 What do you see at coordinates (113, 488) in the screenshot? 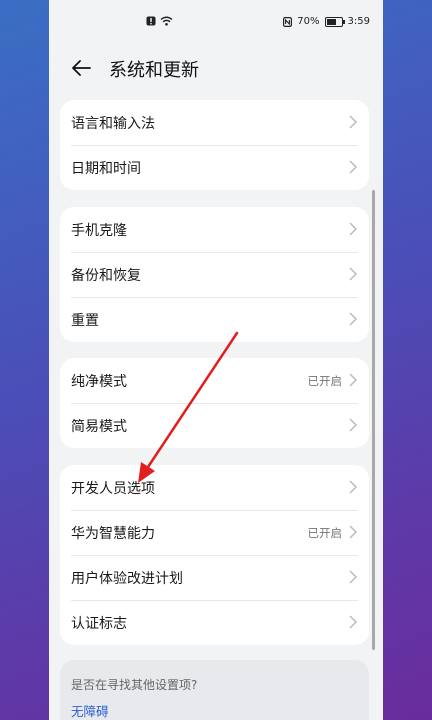
I see `settings-item-label: 开发人员选项` at bounding box center [113, 488].